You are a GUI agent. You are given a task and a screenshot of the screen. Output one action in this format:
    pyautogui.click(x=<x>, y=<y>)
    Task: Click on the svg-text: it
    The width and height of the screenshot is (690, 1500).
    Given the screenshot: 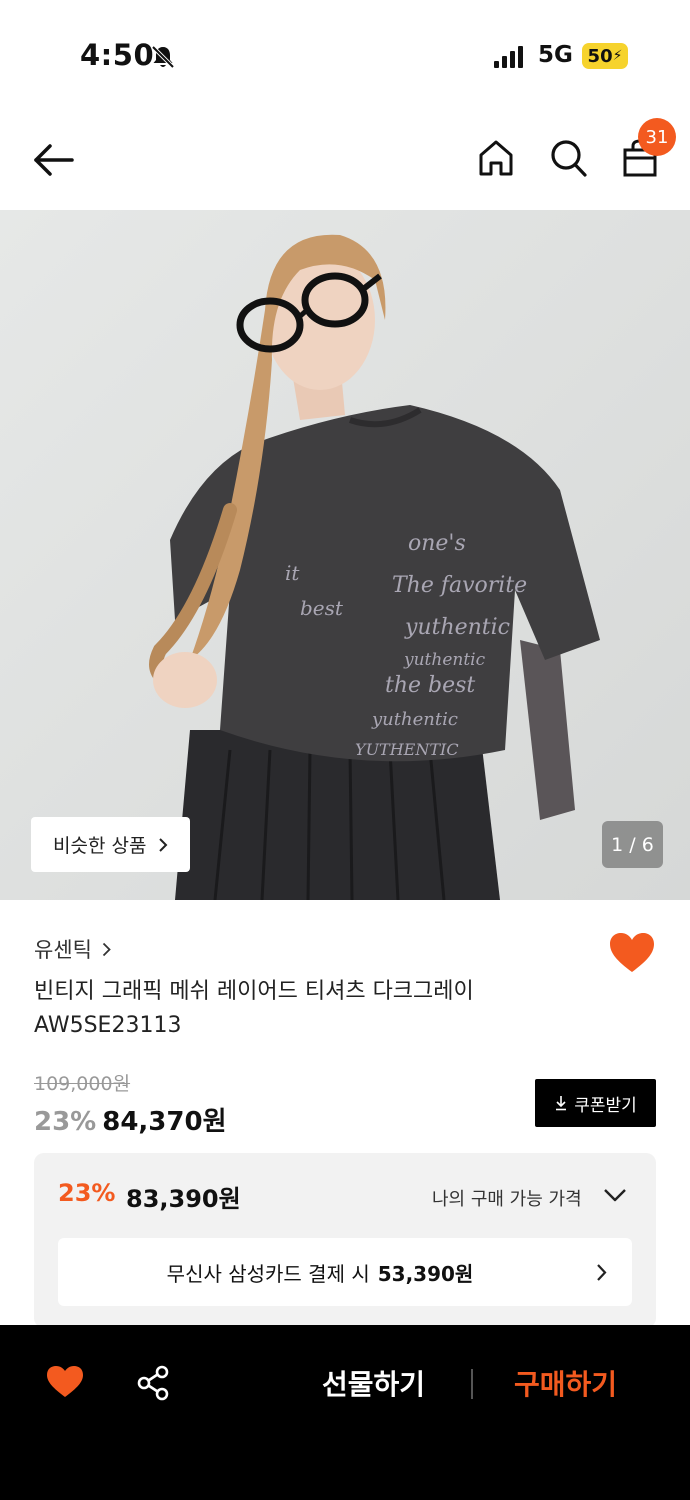 What is the action you would take?
    pyautogui.click(x=292, y=573)
    